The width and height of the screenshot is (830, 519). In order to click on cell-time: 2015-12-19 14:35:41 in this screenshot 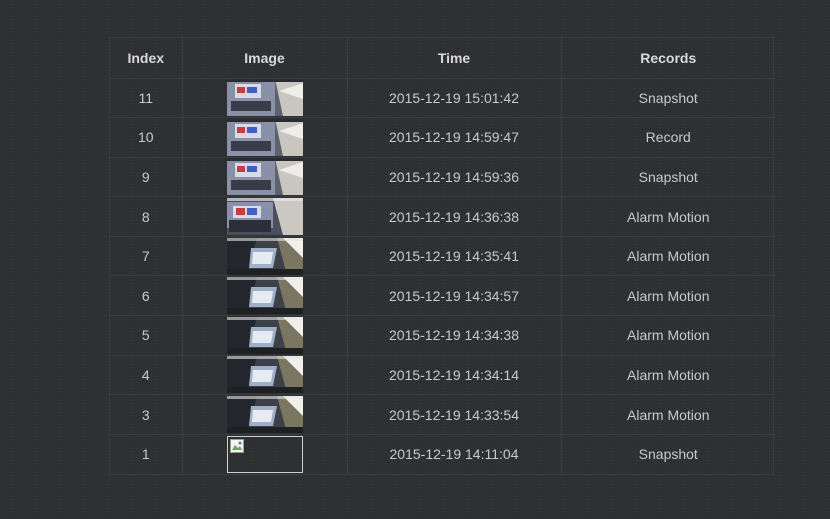, I will do `click(454, 256)`.